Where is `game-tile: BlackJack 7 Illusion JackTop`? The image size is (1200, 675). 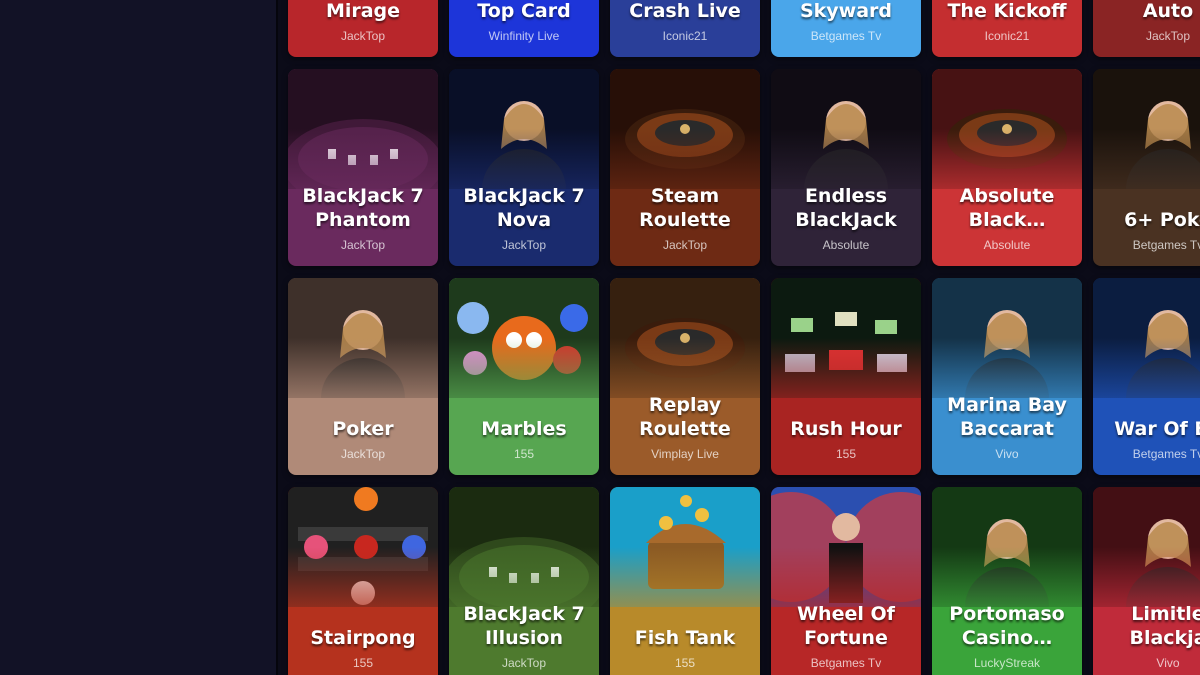
game-tile: BlackJack 7 Illusion JackTop is located at coordinates (524, 581).